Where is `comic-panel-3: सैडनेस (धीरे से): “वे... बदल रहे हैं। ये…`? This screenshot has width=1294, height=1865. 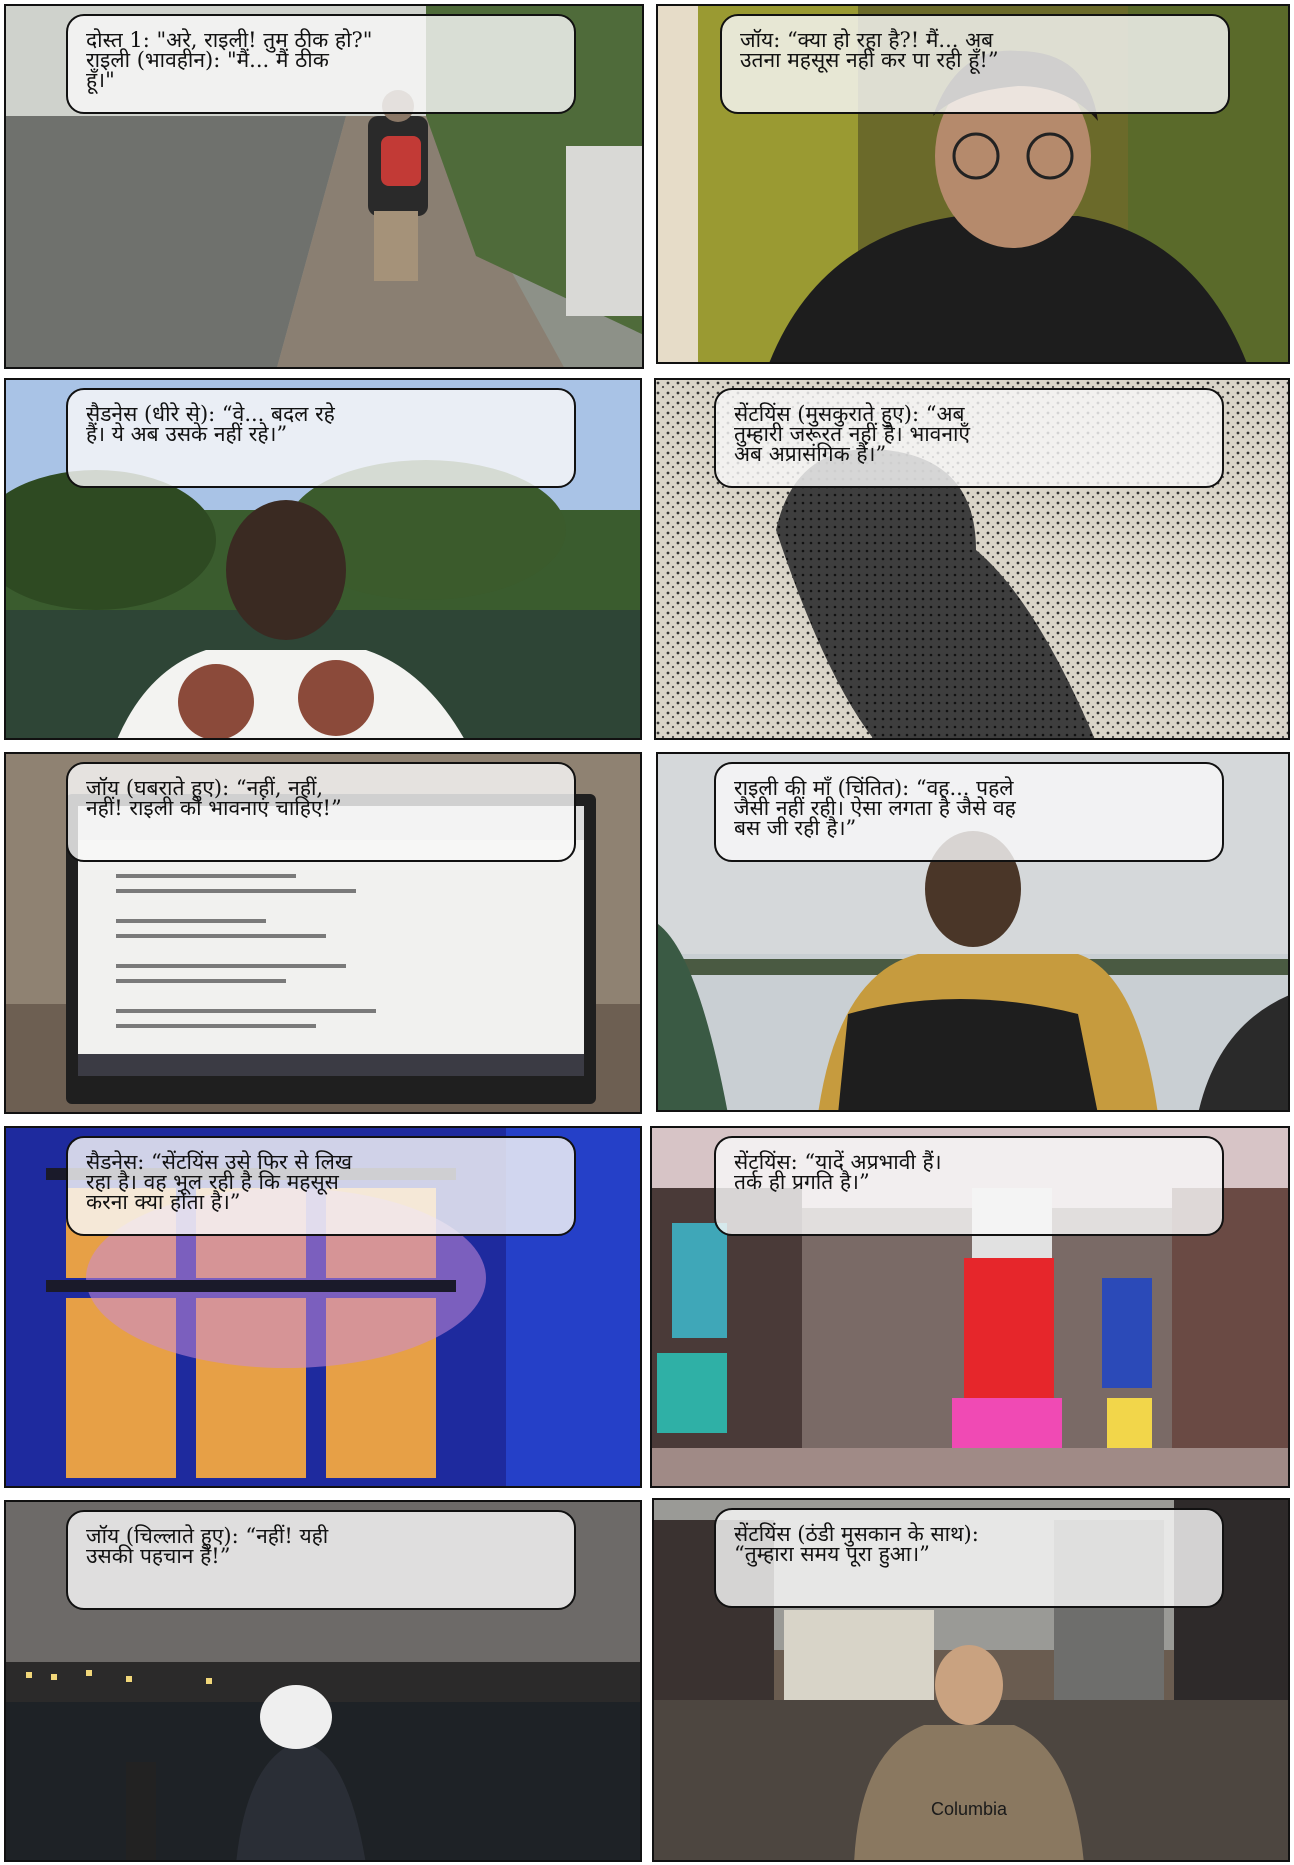 comic-panel-3: सैडनेस (धीरे से): “वे... बदल रहे हैं। ये… is located at coordinates (323, 559).